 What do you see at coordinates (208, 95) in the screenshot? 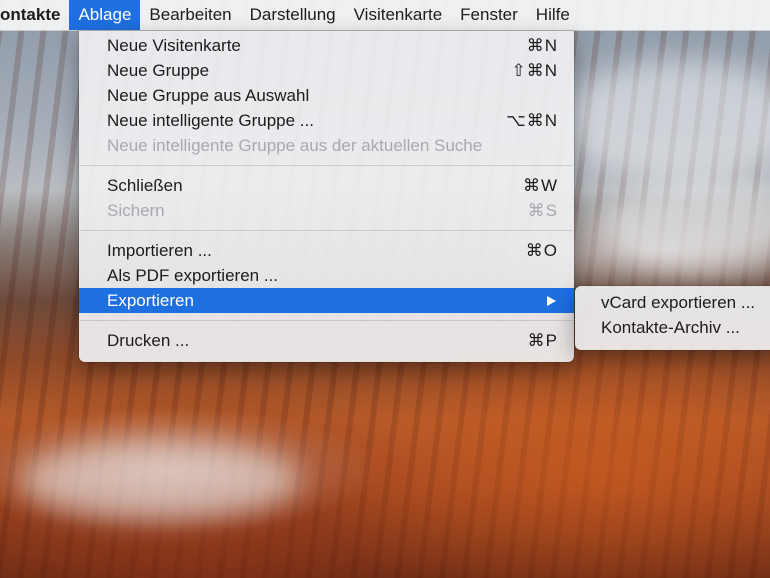
I see `menu-item-label: Neue Gruppe aus Auswahl` at bounding box center [208, 95].